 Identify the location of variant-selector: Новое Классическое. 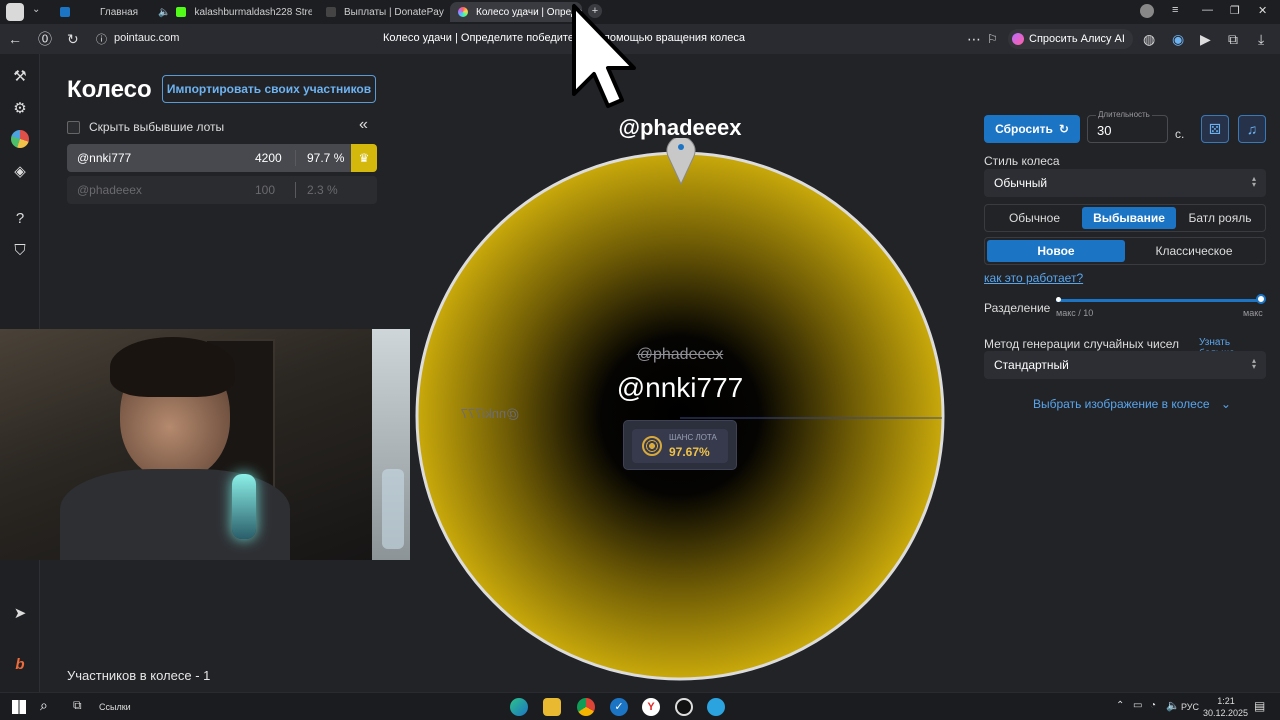
(1125, 251).